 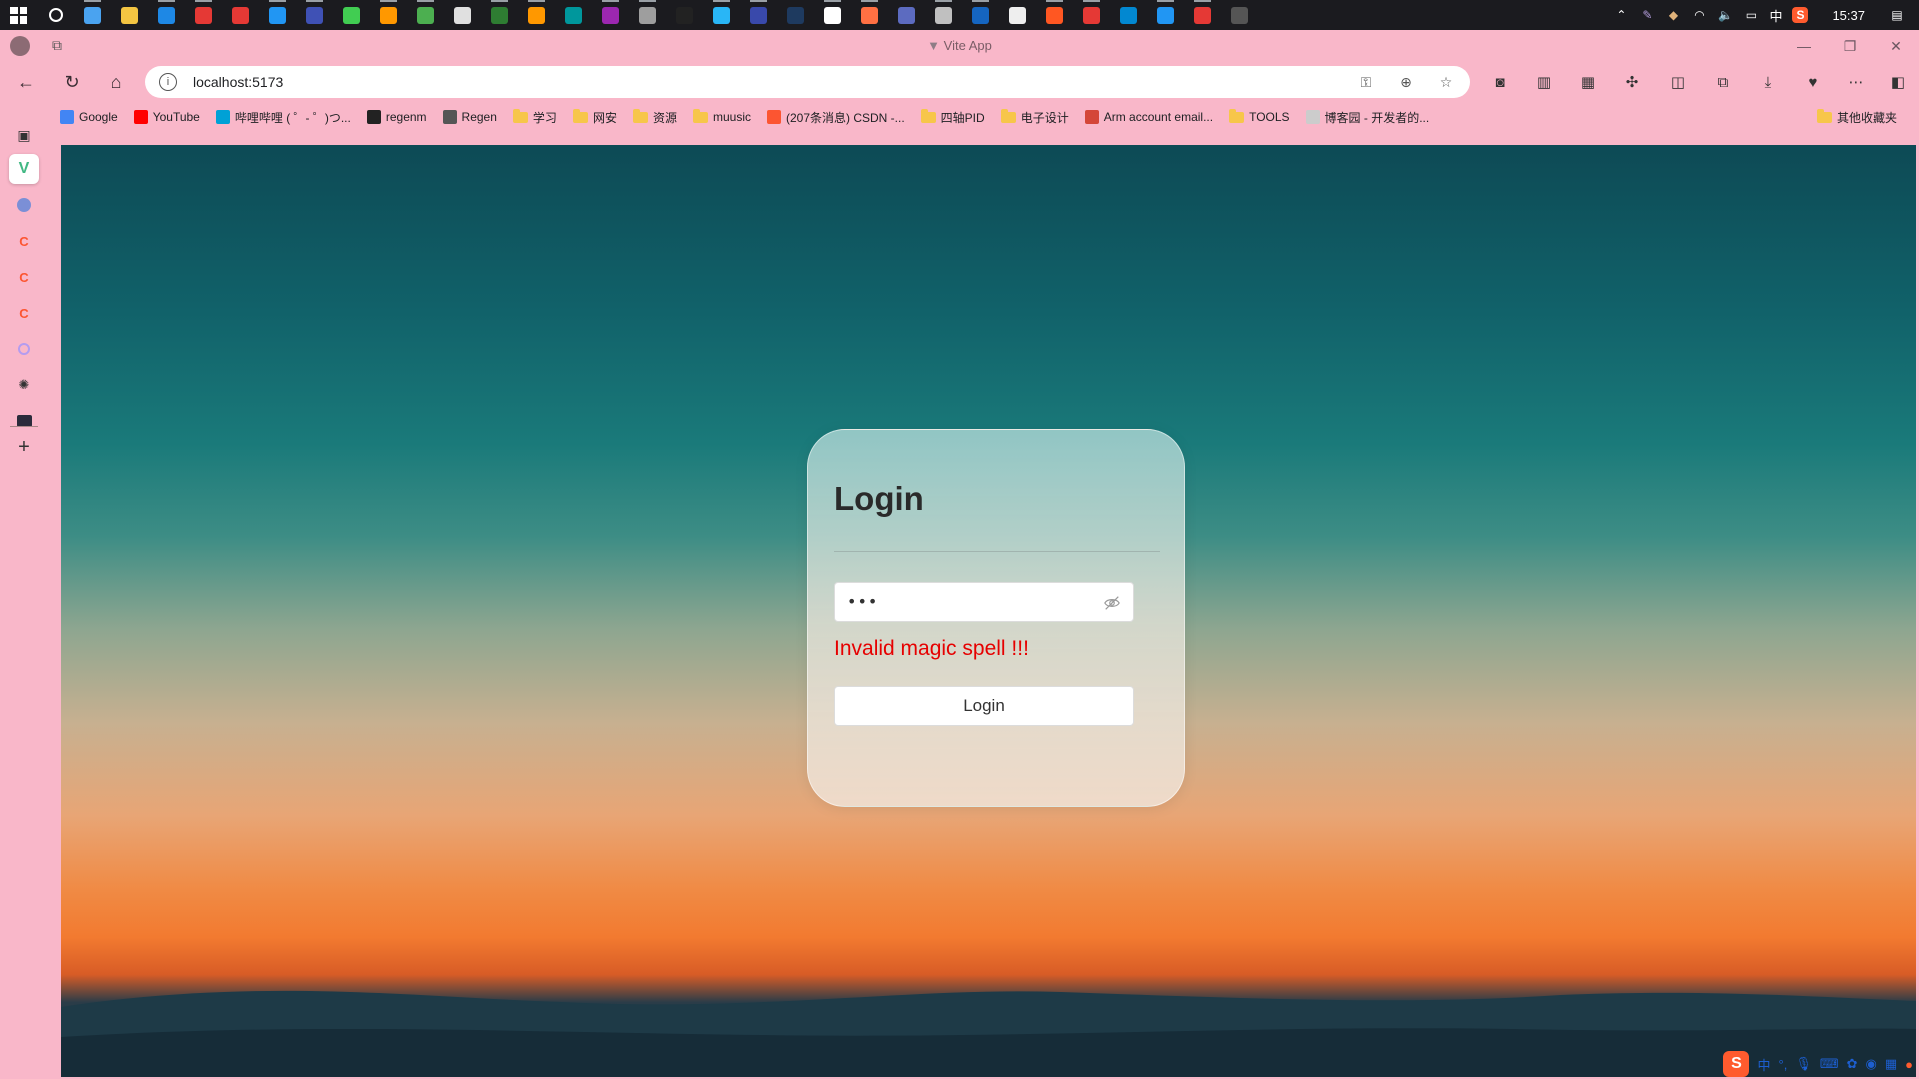 I want to click on skin-icon: ✿, so click(x=1852, y=1064).